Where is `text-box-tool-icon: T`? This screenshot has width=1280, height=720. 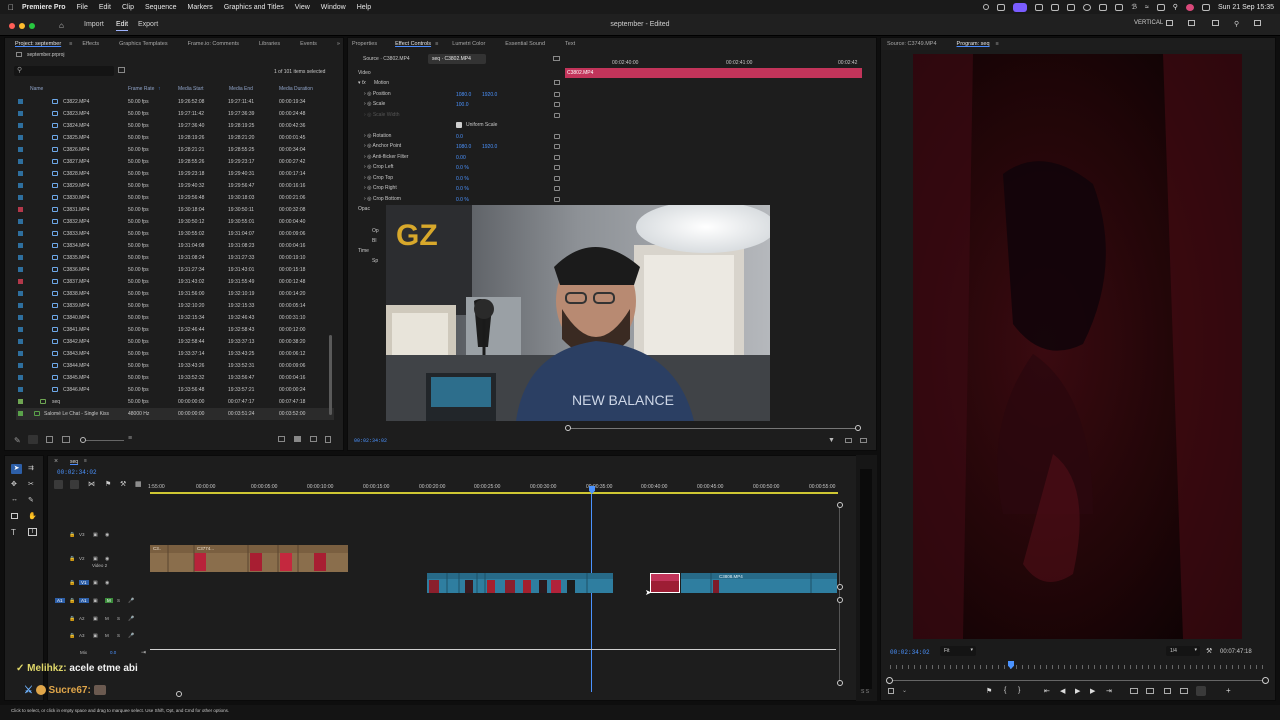
text-box-tool-icon: T is located at coordinates (32, 532).